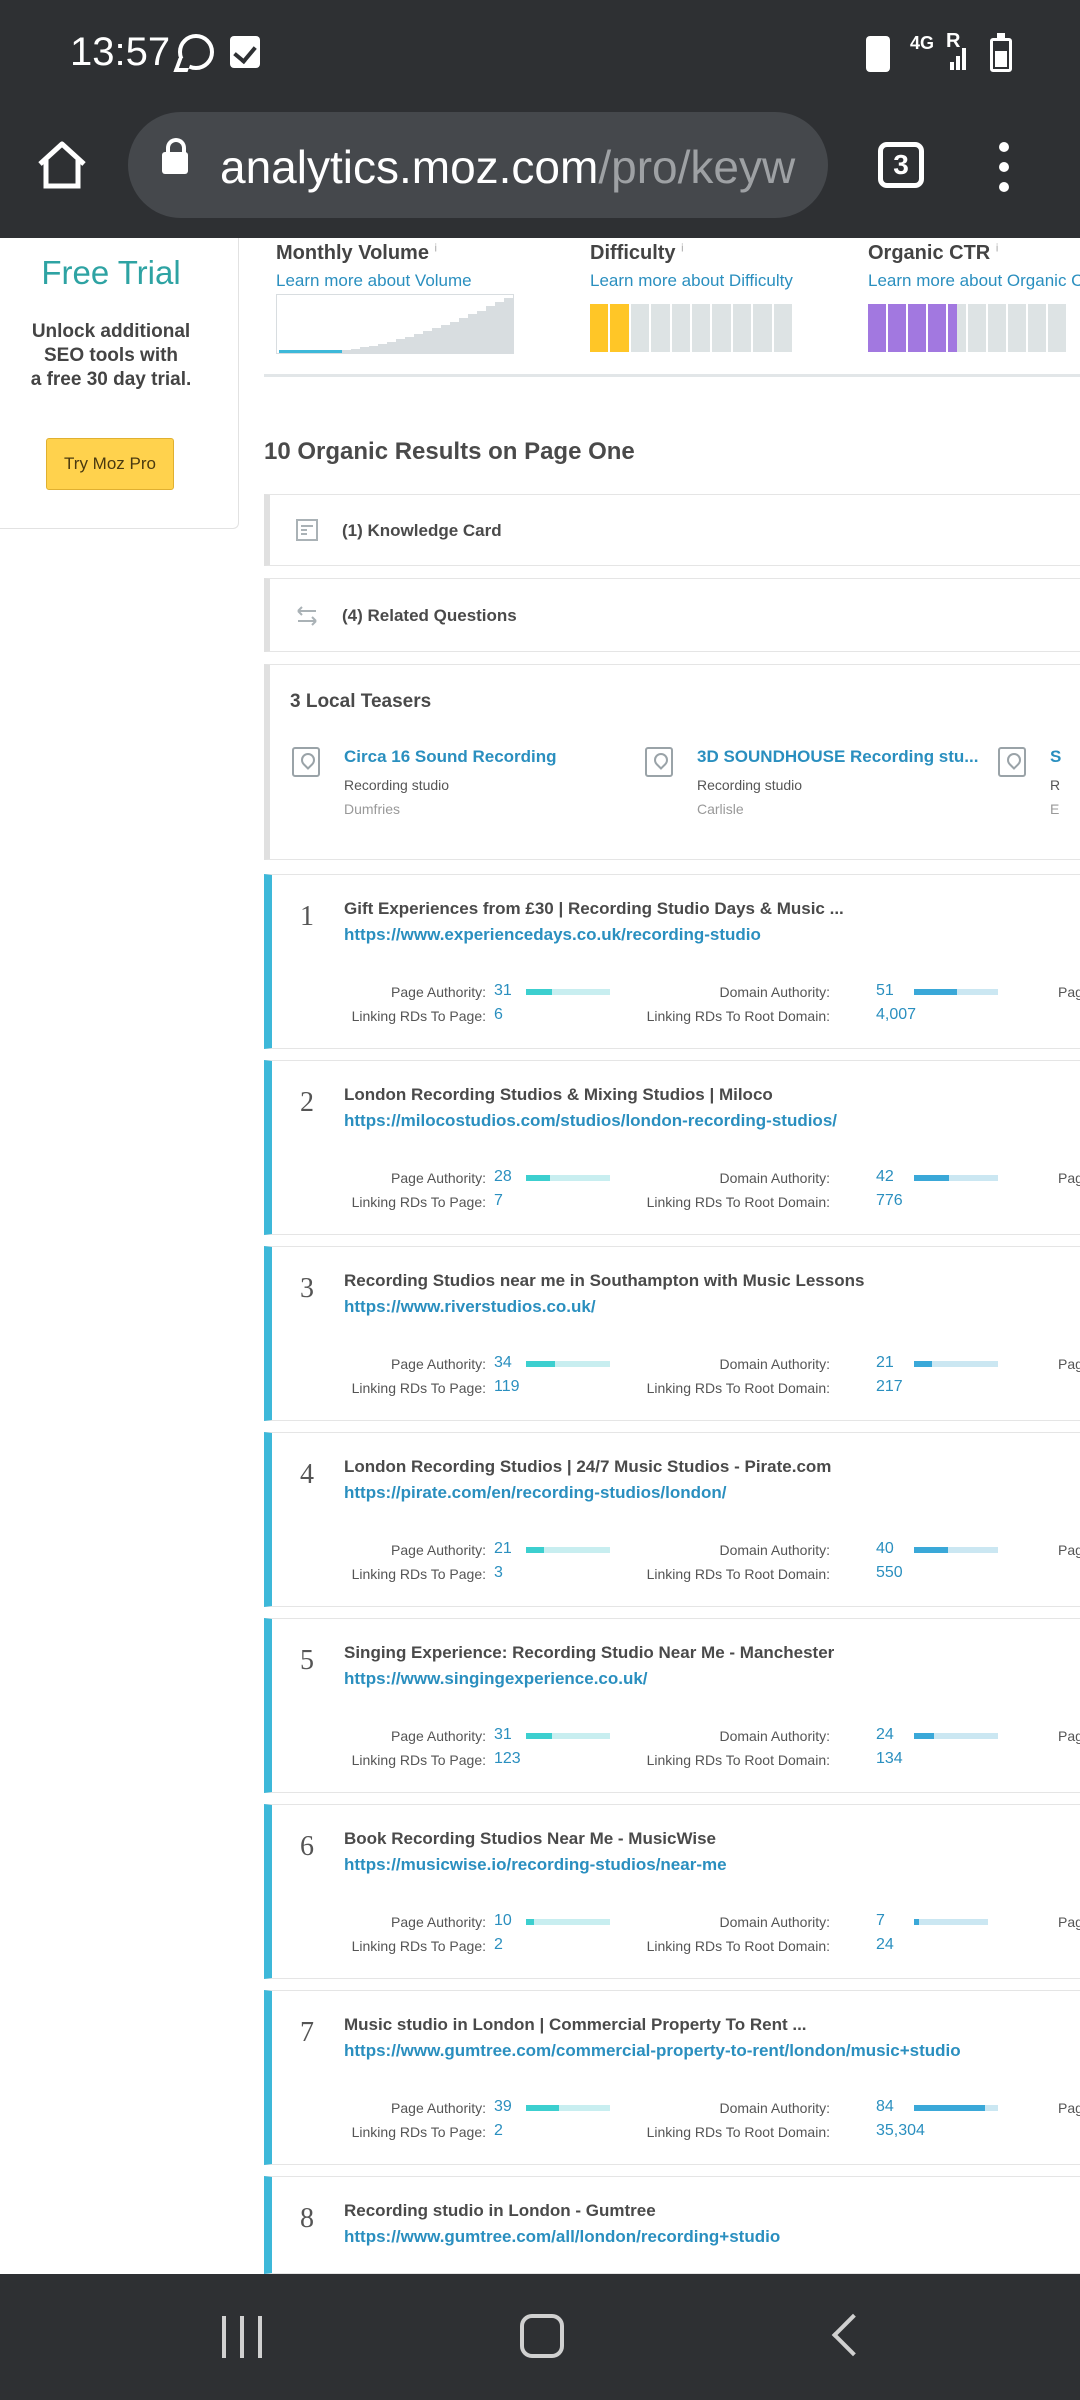 Image resolution: width=1080 pixels, height=2400 pixels. I want to click on recent-apps-icon, so click(243, 2337).